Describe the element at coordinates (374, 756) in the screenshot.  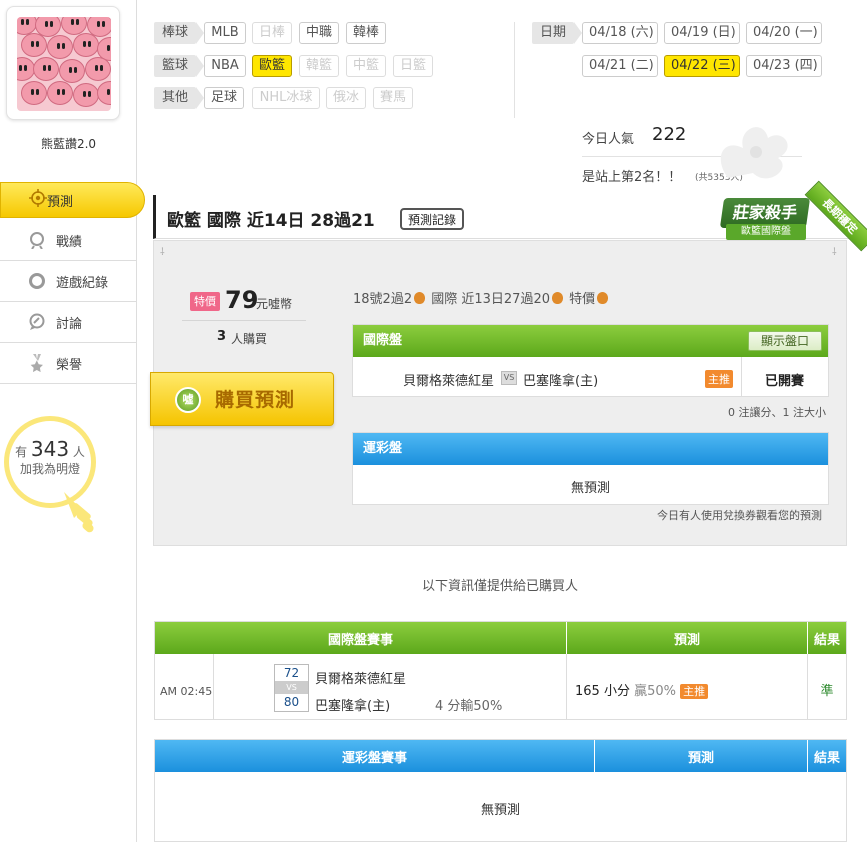
I see `col-header-lottery-match: 運彩盤賽事` at that location.